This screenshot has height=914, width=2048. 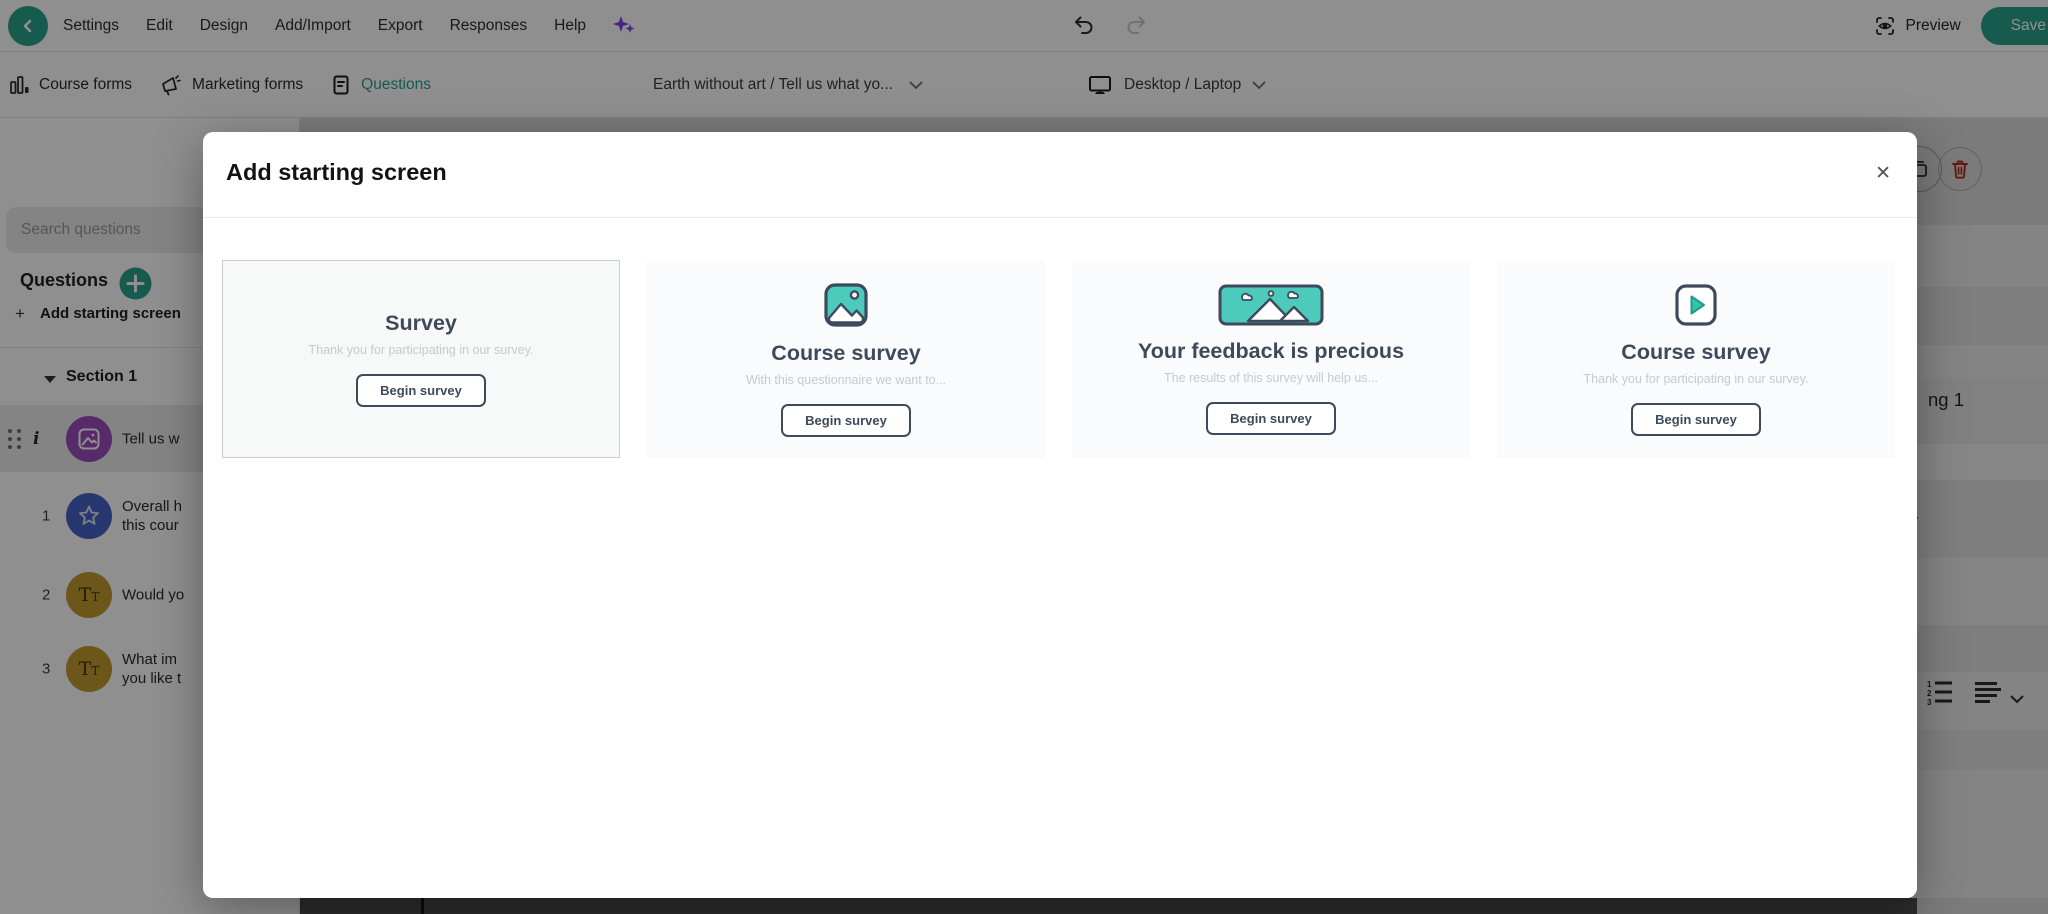 I want to click on card-title: Your feedback is precious, so click(x=1271, y=350).